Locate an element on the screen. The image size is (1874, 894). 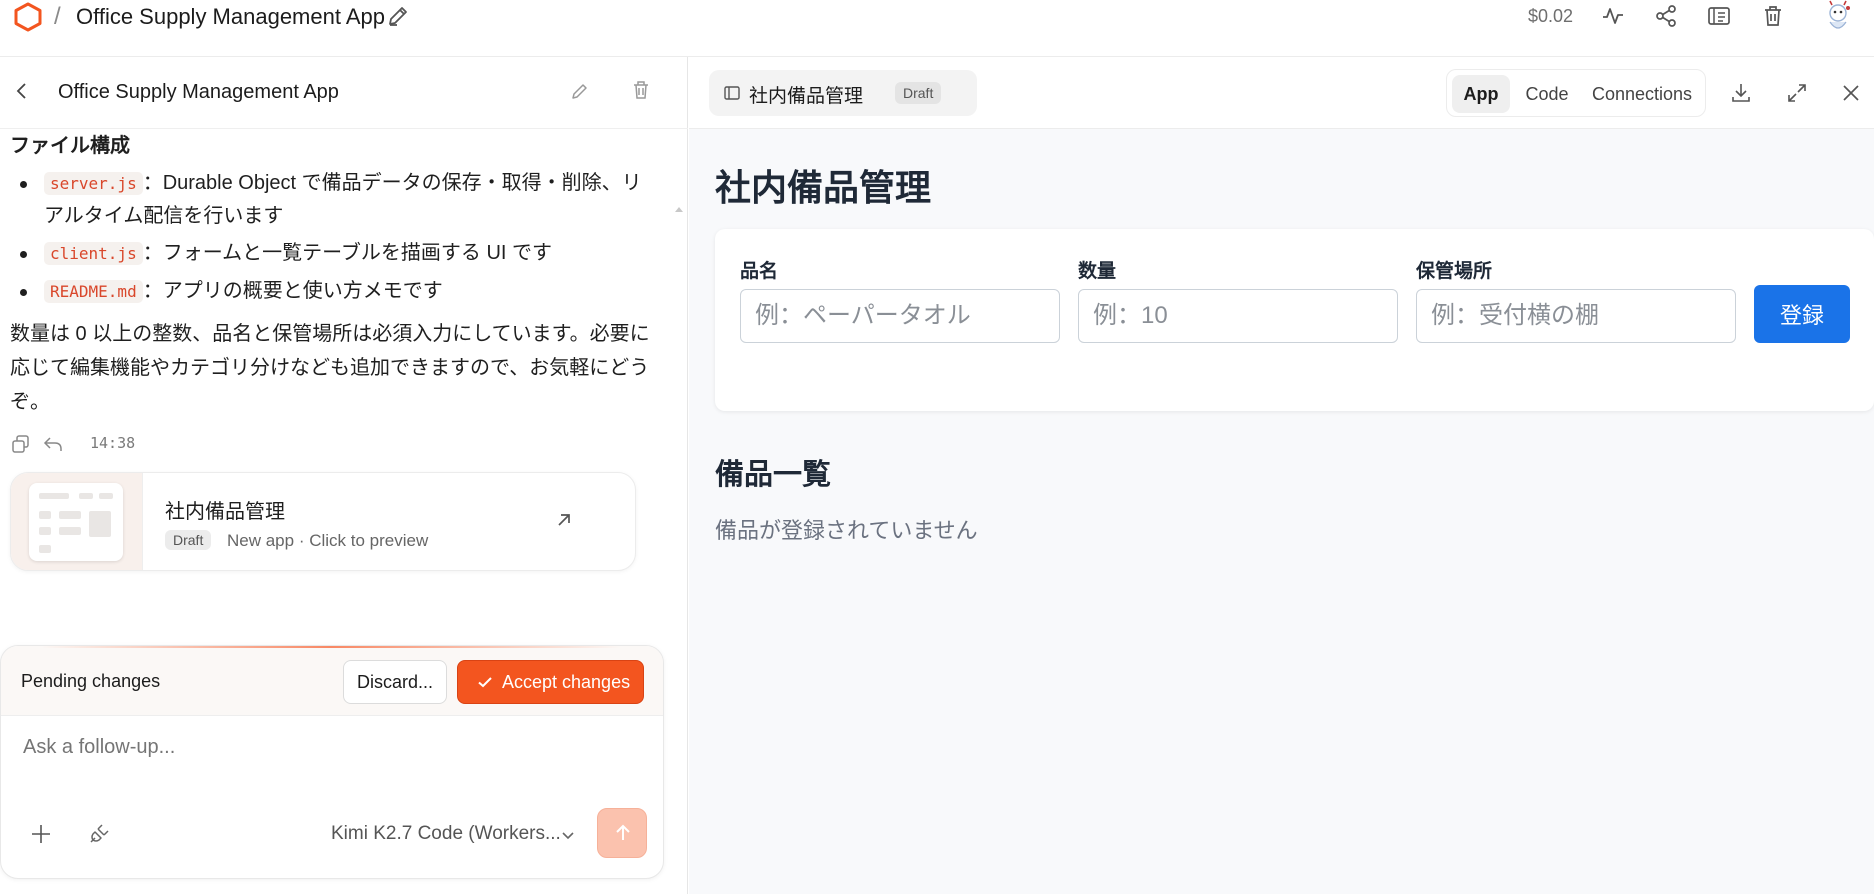
quantity-label: 数量 is located at coordinates (1097, 271).